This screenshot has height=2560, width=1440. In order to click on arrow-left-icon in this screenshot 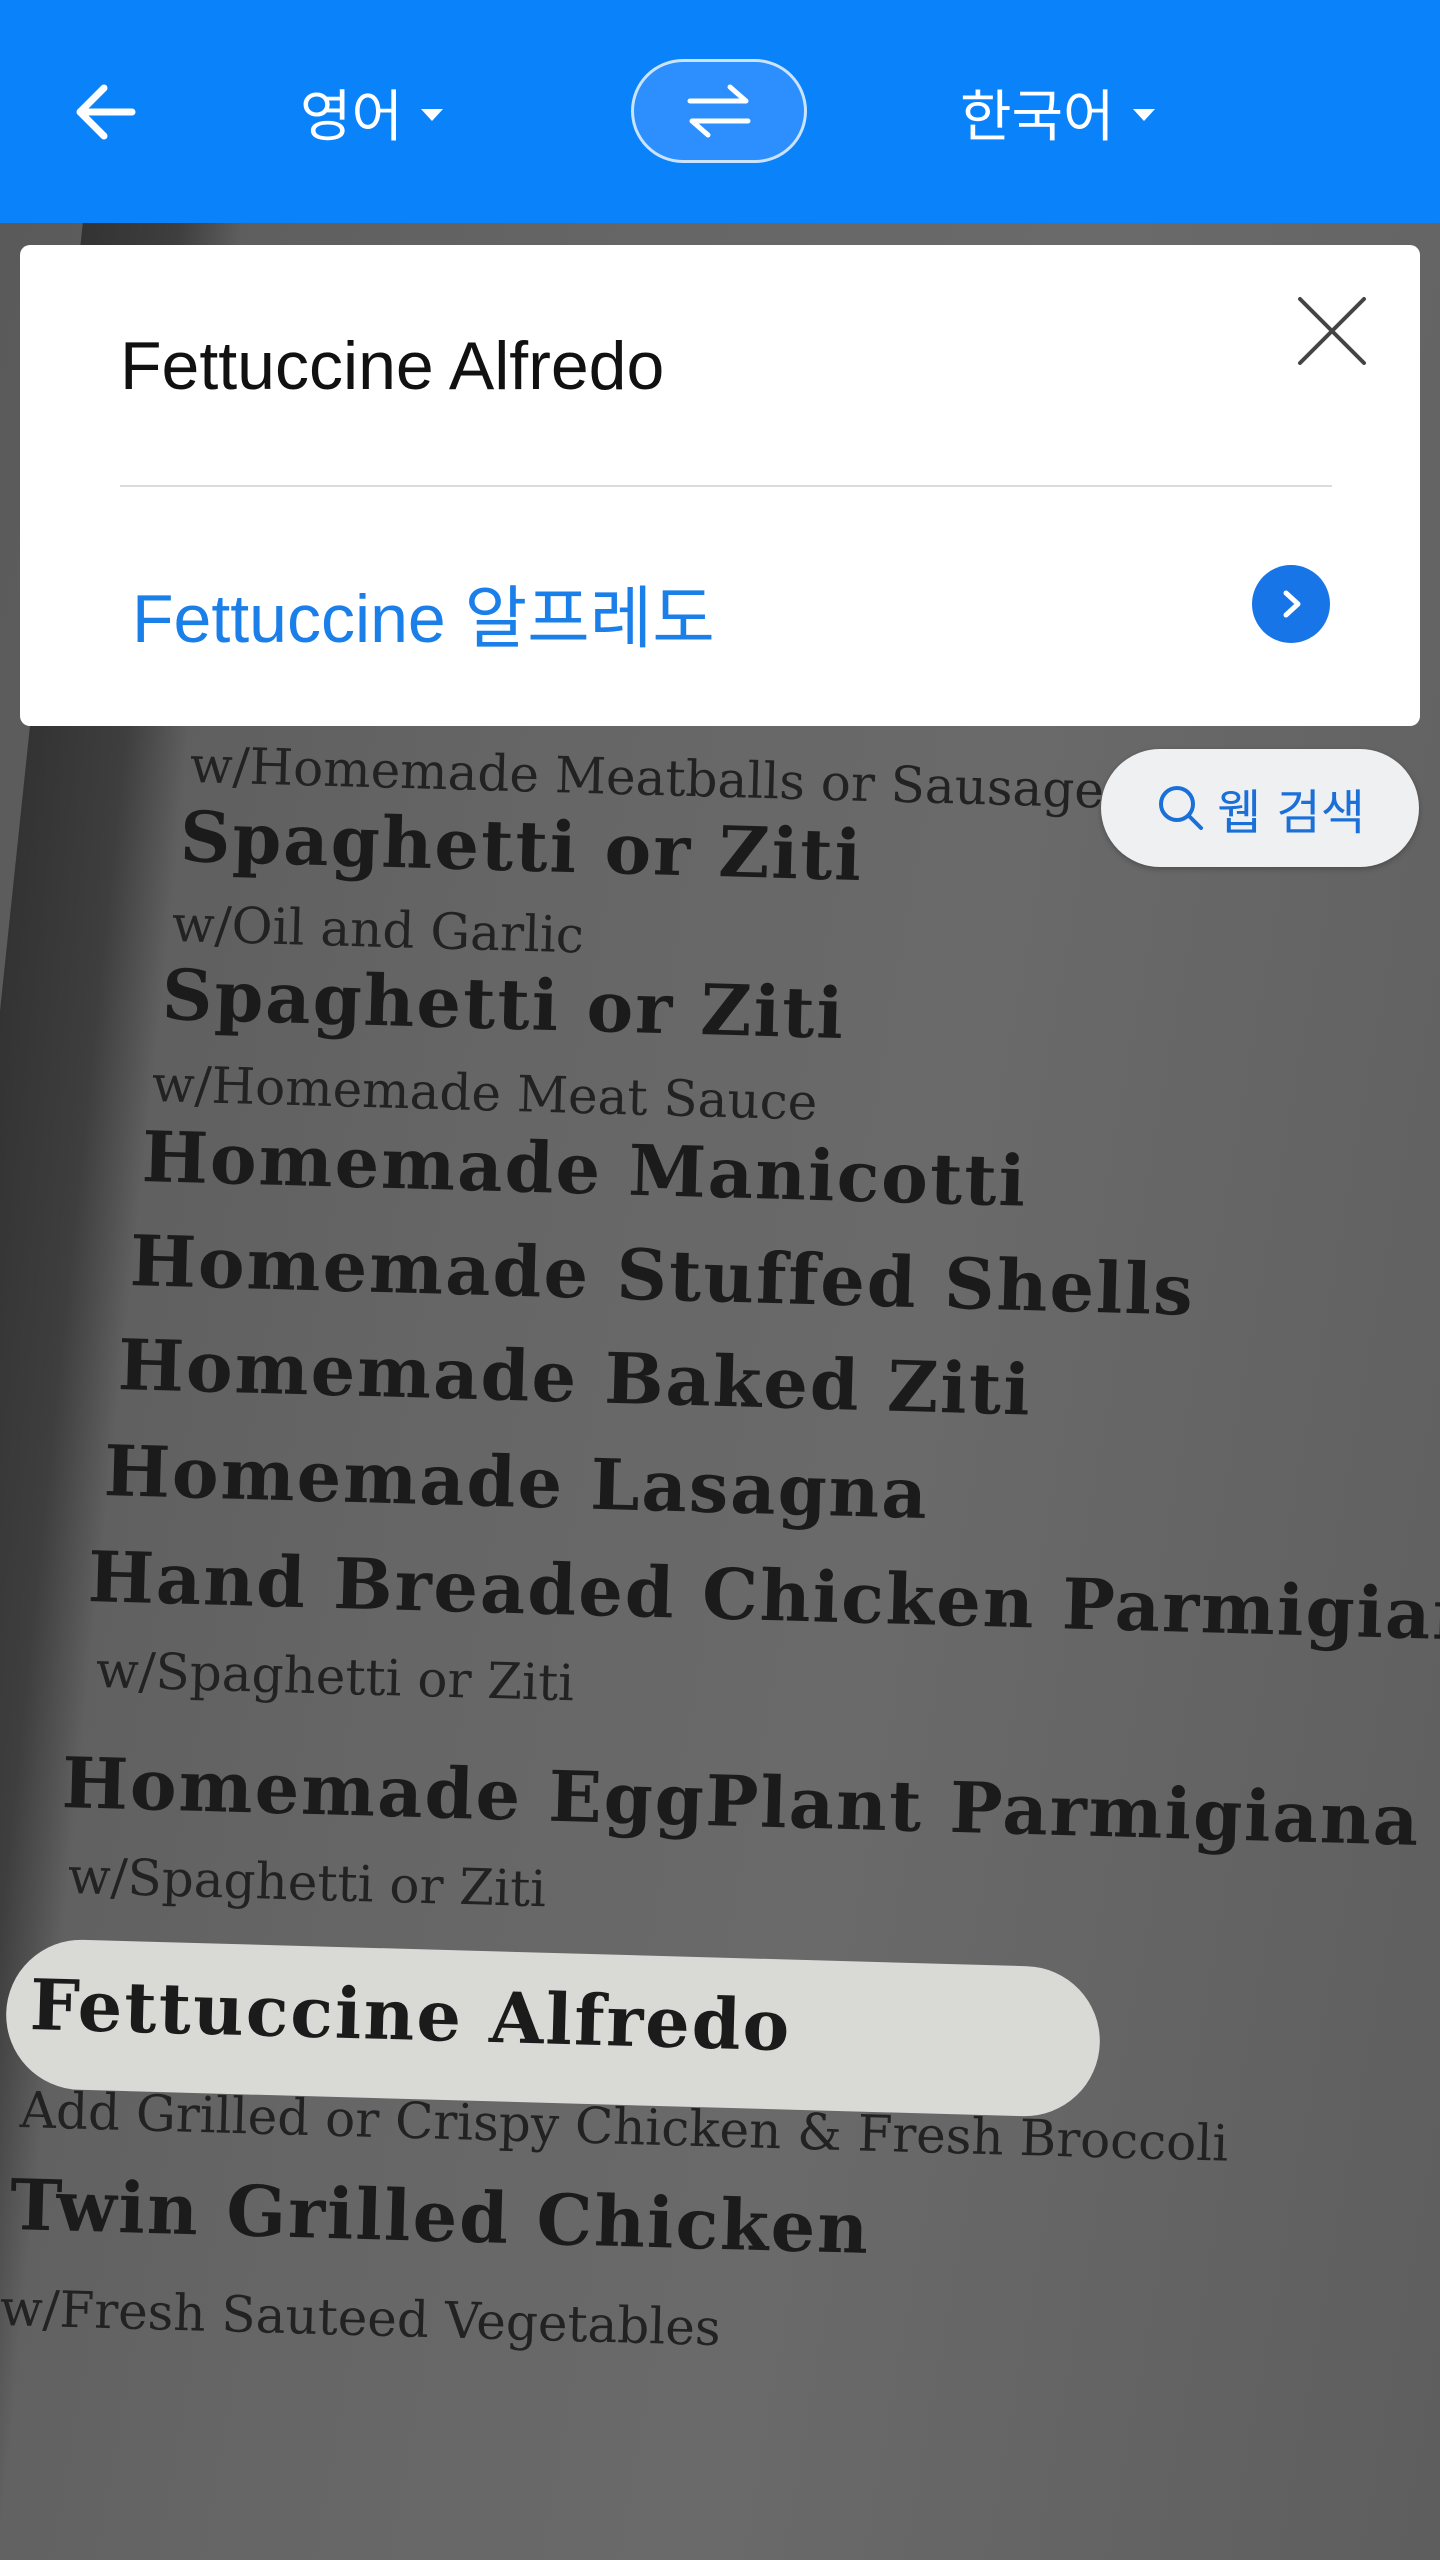, I will do `click(106, 112)`.